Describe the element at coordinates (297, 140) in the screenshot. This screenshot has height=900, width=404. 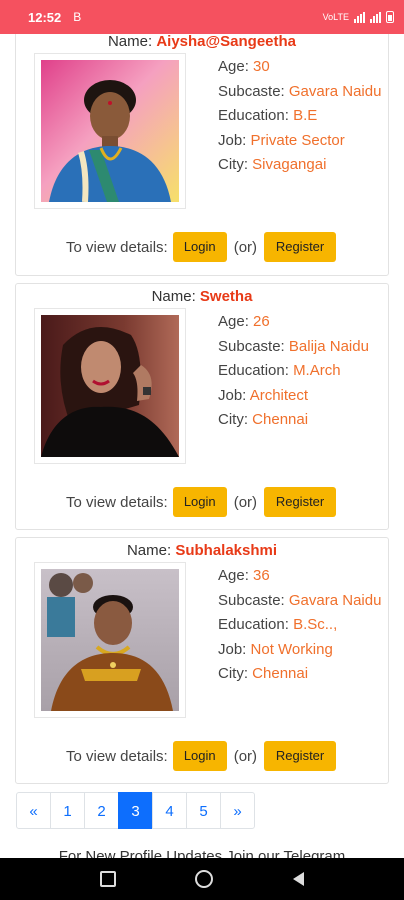
I see `job-value: Private Sector` at that location.